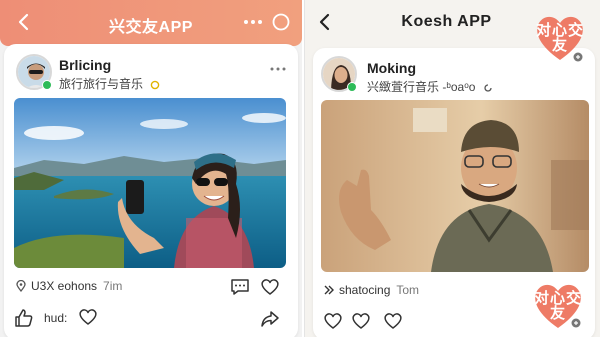 This screenshot has width=600, height=337. Describe the element at coordinates (56, 318) in the screenshot. I see `like-label: hud:` at that location.